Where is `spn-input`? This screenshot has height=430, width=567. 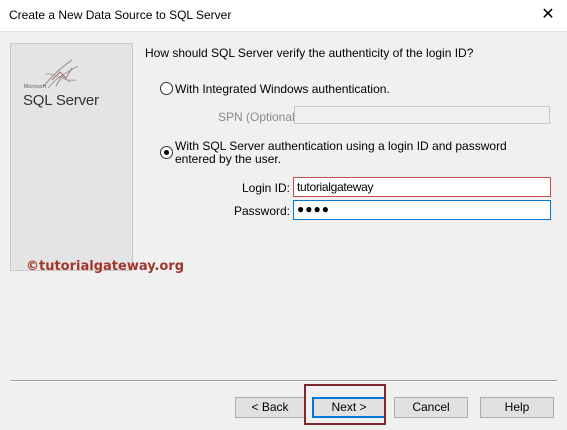 spn-input is located at coordinates (422, 115).